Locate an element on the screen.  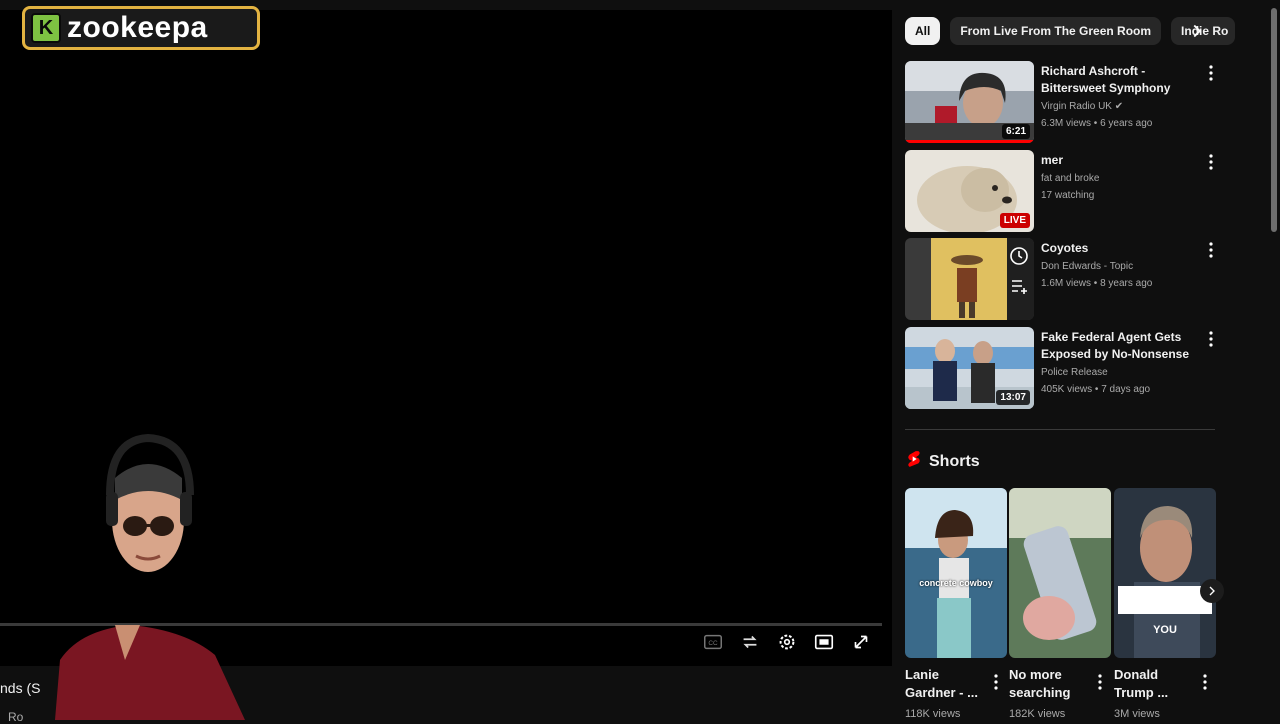
video-title: mer is located at coordinates (1121, 160).